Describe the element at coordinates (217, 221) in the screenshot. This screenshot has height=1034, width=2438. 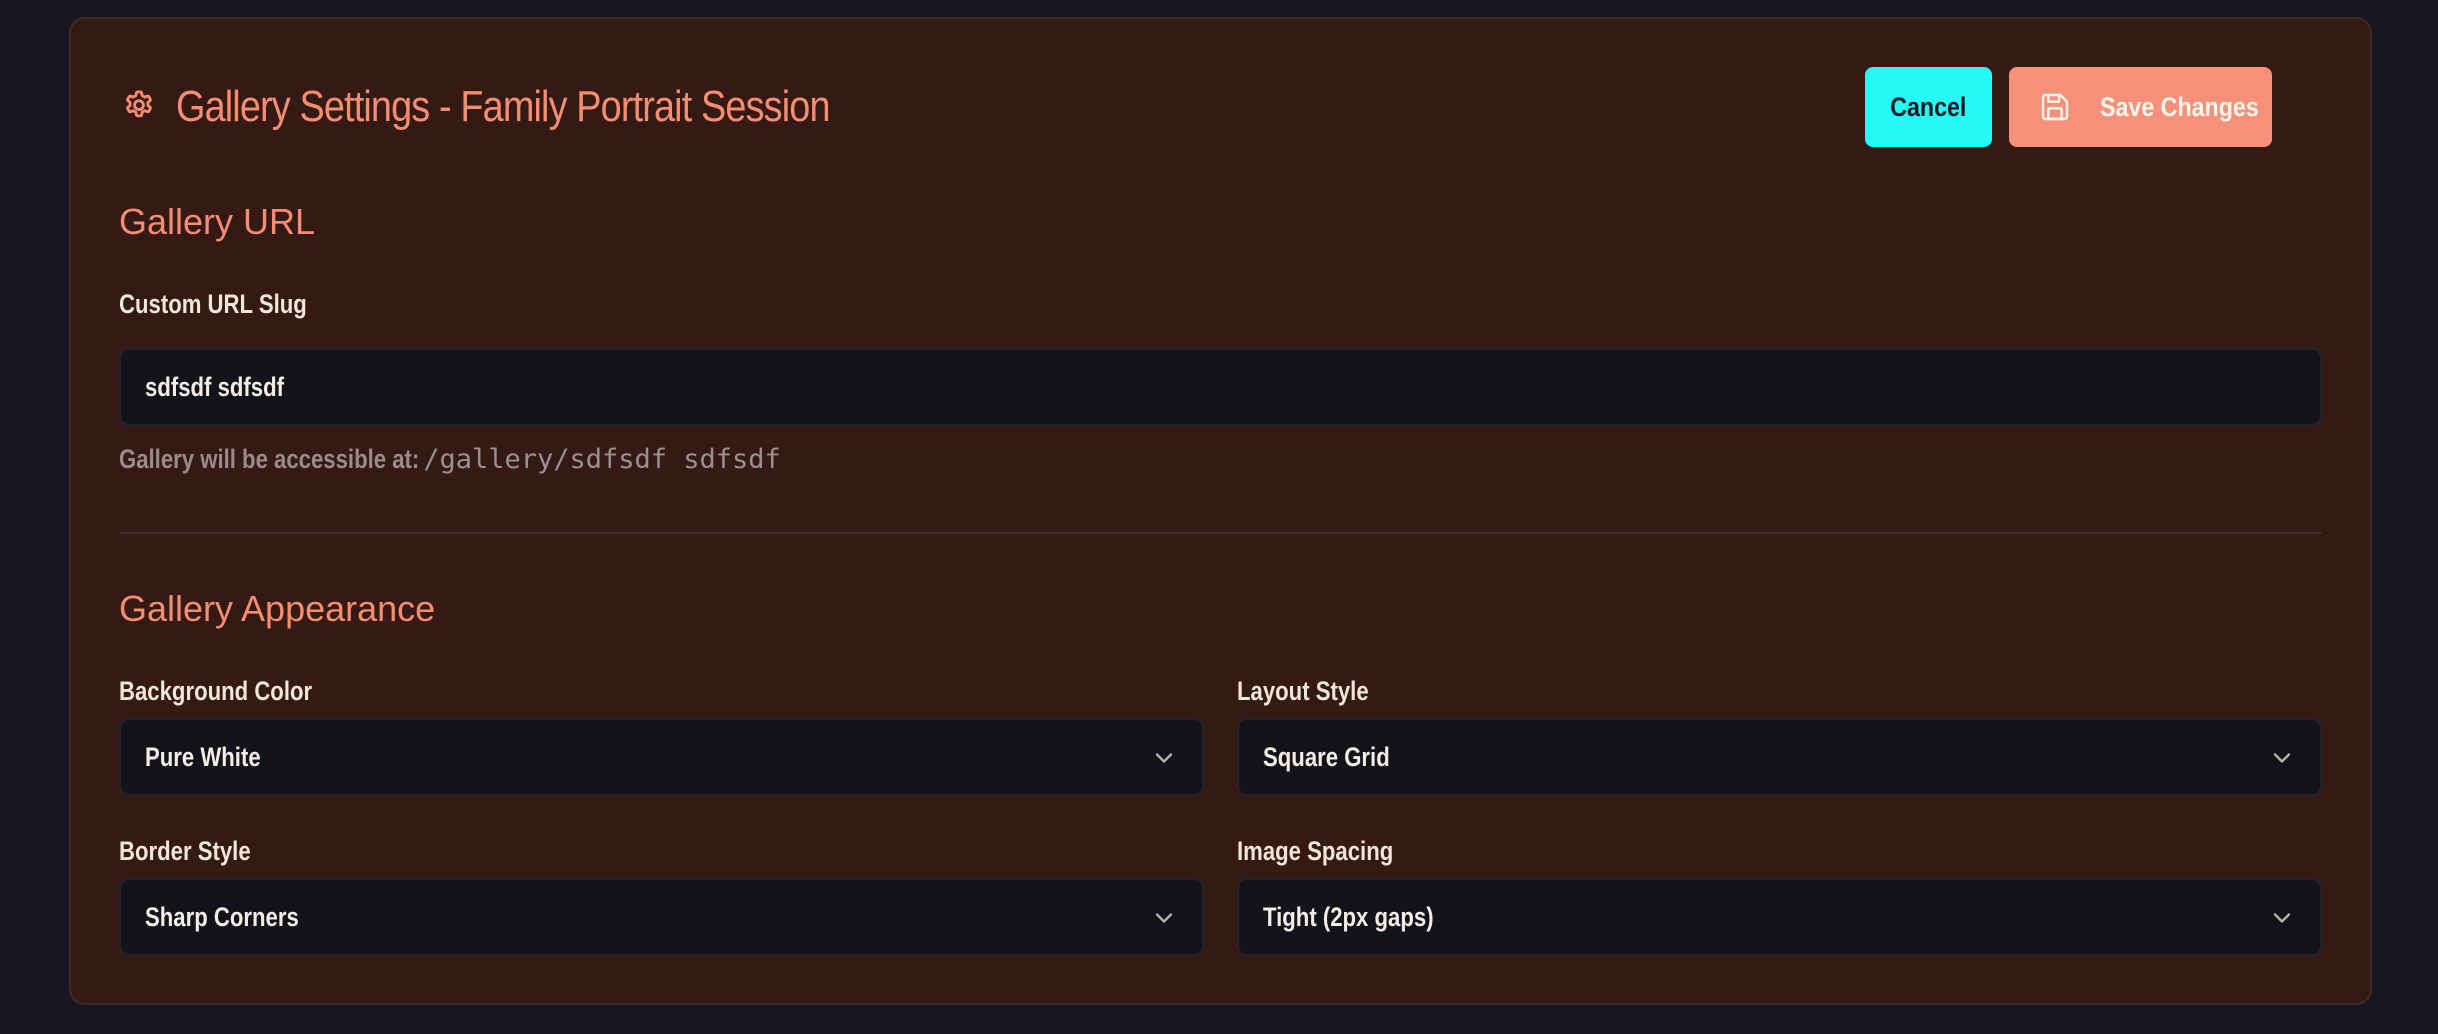
I see `gallery-url-heading: Gallery URL` at that location.